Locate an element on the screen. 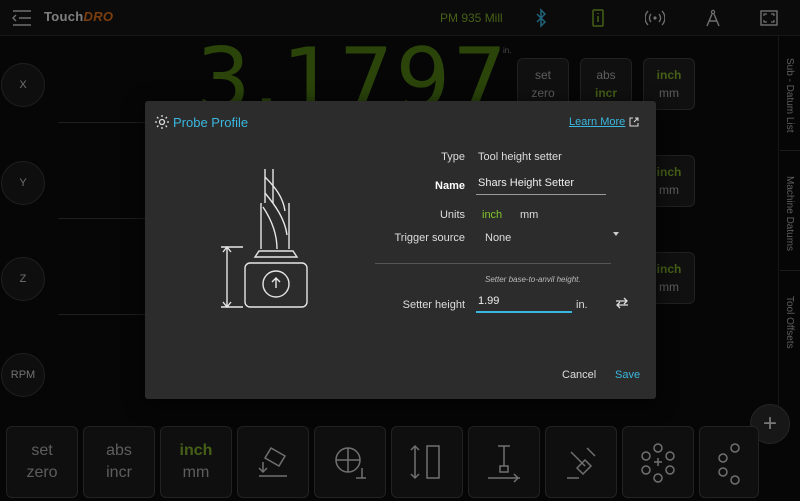 Image resolution: width=800 pixels, height=501 pixels. setter-height-input: 1.99 is located at coordinates (524, 304).